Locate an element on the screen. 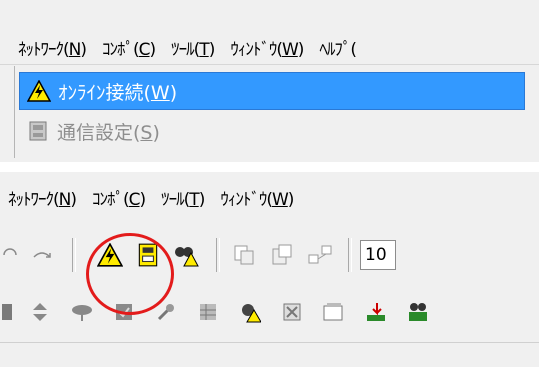  main-toolbar: 10 is located at coordinates (269, 255).